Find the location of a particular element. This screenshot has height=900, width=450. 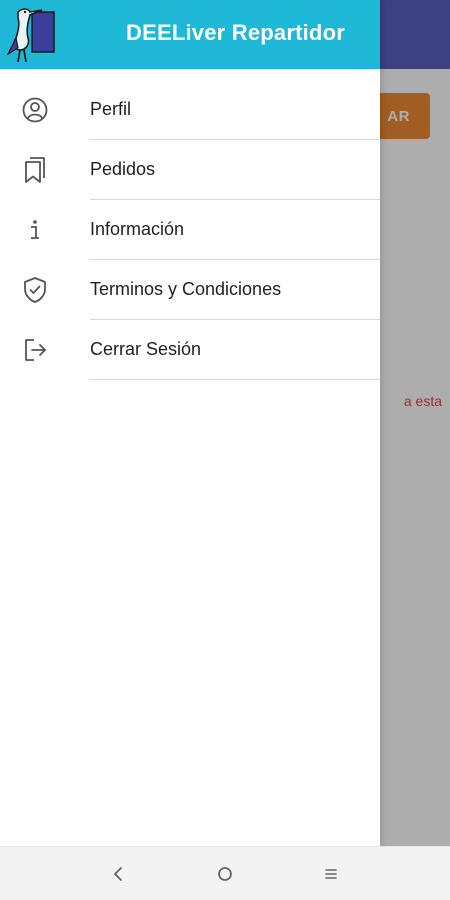

menu-item-pedidos: Pedidos is located at coordinates (190, 170).